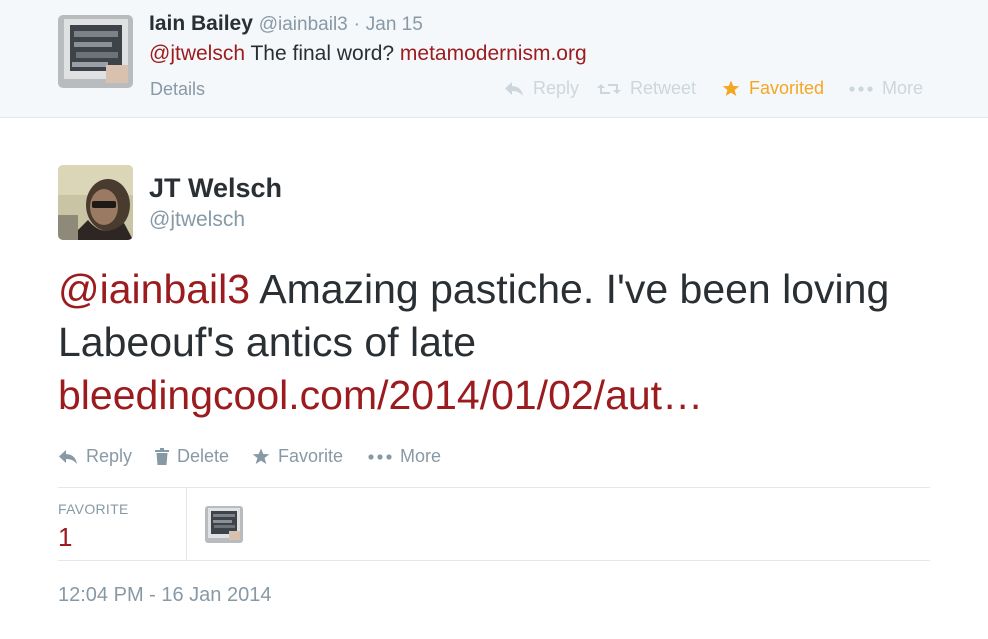 The width and height of the screenshot is (988, 639). Describe the element at coordinates (65, 537) in the screenshot. I see `favorite-stat-count: 1` at that location.